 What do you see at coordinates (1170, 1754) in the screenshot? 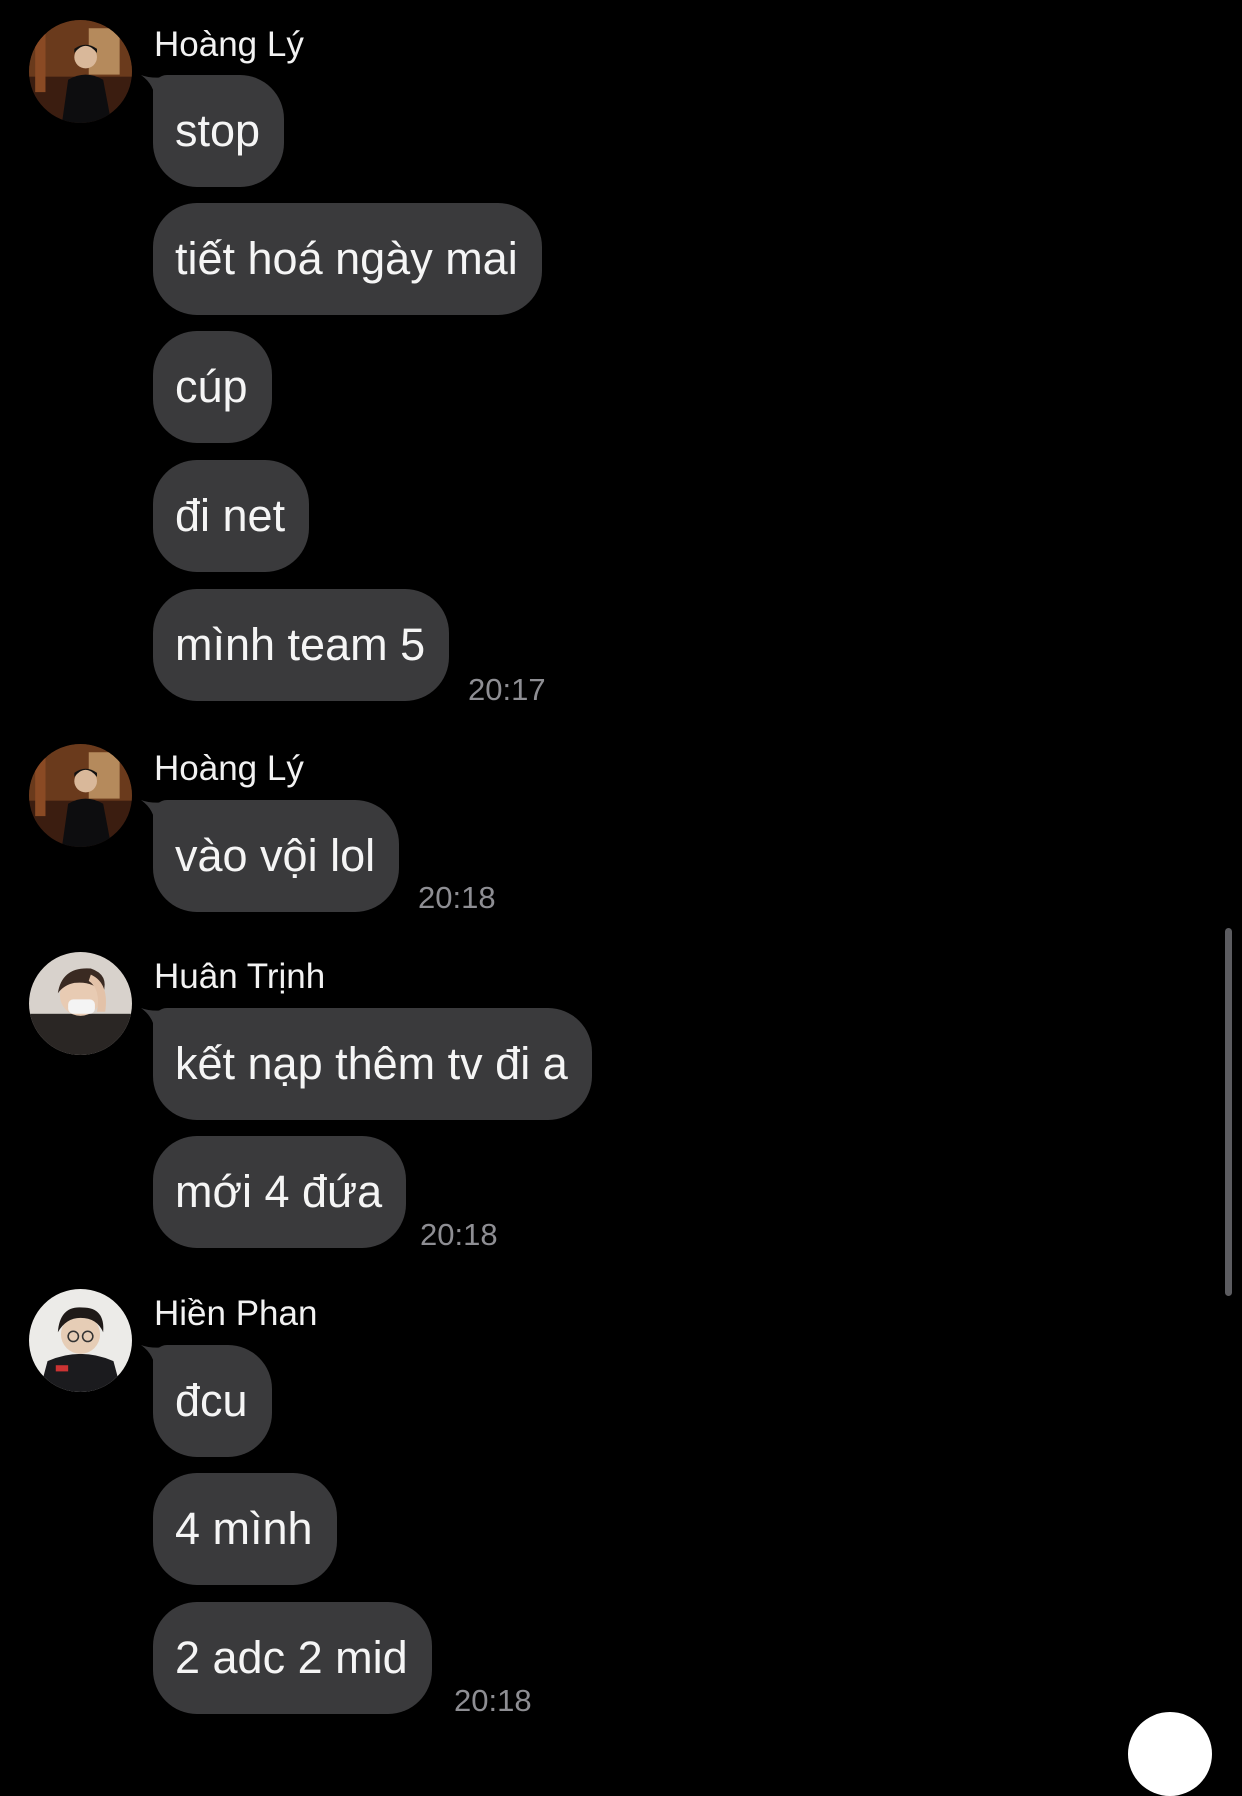
I see `scroll-to-bottom-button` at bounding box center [1170, 1754].